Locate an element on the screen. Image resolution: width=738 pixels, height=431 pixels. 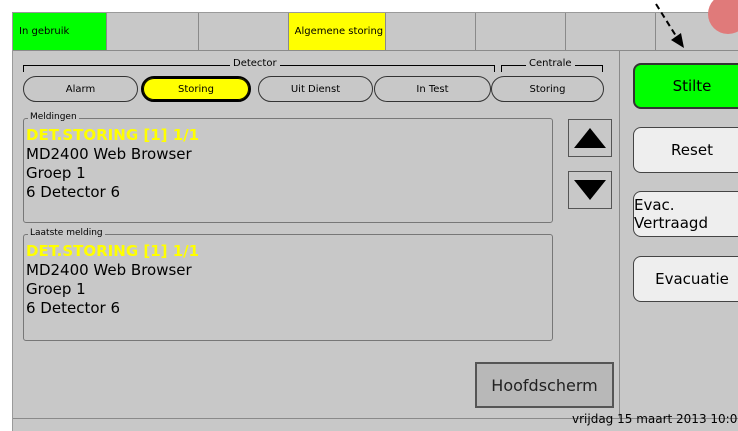
laatste-melding-legend: Laatste melding is located at coordinates (66, 233).